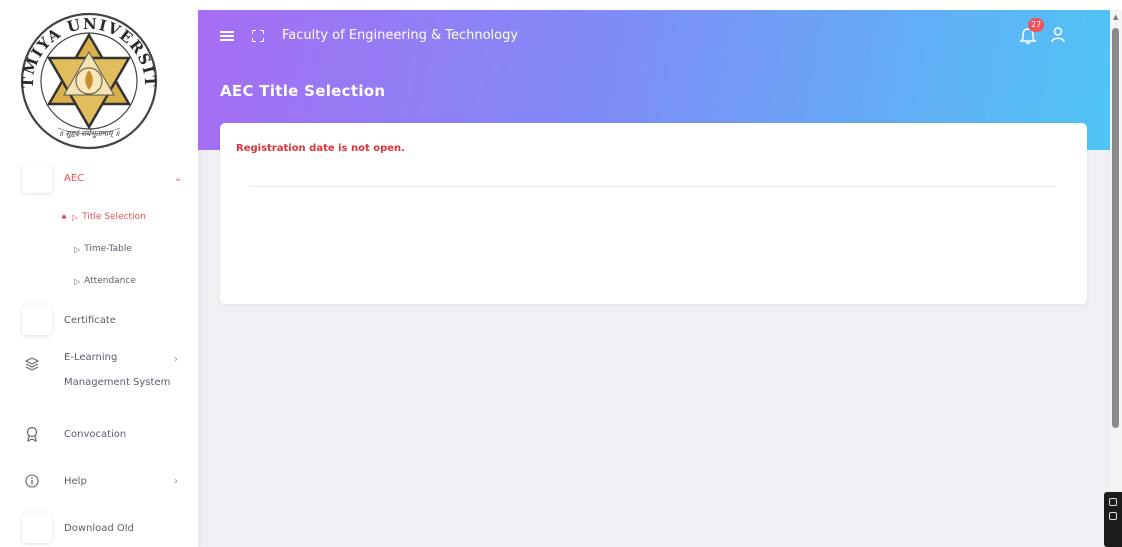 This screenshot has height=547, width=1122. I want to click on scrollbar-thumb, so click(1115, 228).